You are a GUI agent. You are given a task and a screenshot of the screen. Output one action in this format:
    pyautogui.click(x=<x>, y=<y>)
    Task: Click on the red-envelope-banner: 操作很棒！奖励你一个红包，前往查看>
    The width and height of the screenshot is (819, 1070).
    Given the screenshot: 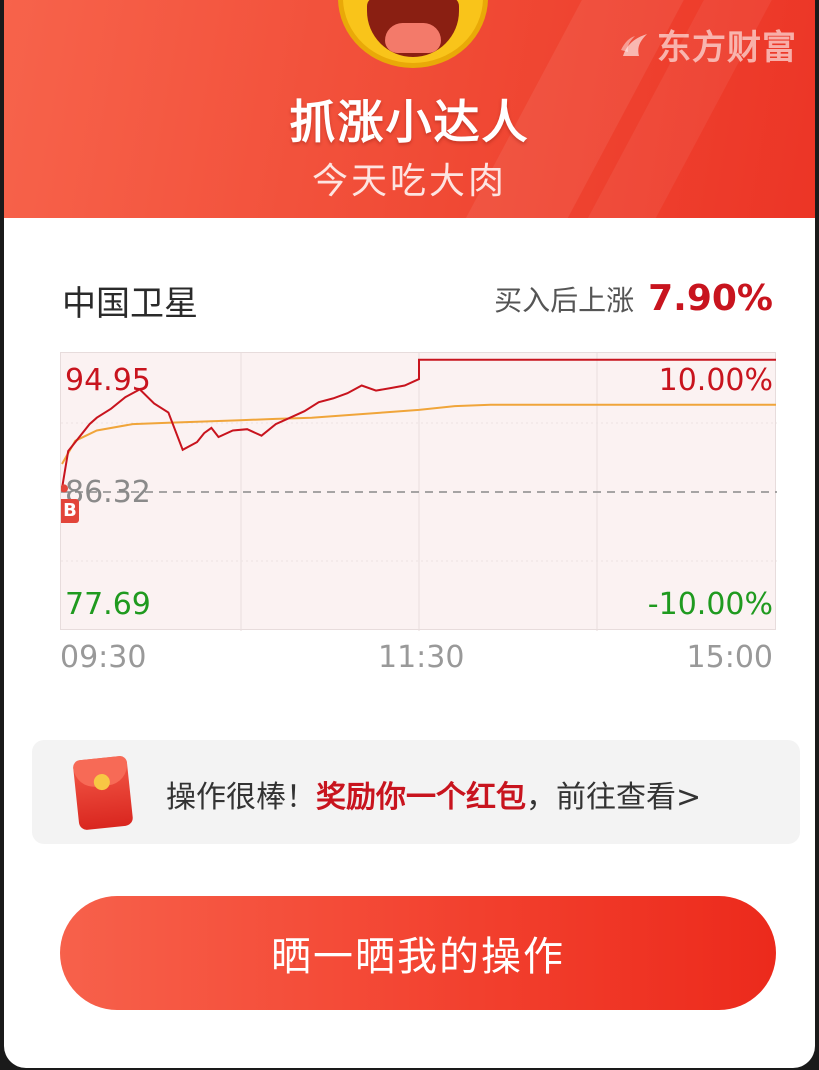 What is the action you would take?
    pyautogui.click(x=416, y=792)
    